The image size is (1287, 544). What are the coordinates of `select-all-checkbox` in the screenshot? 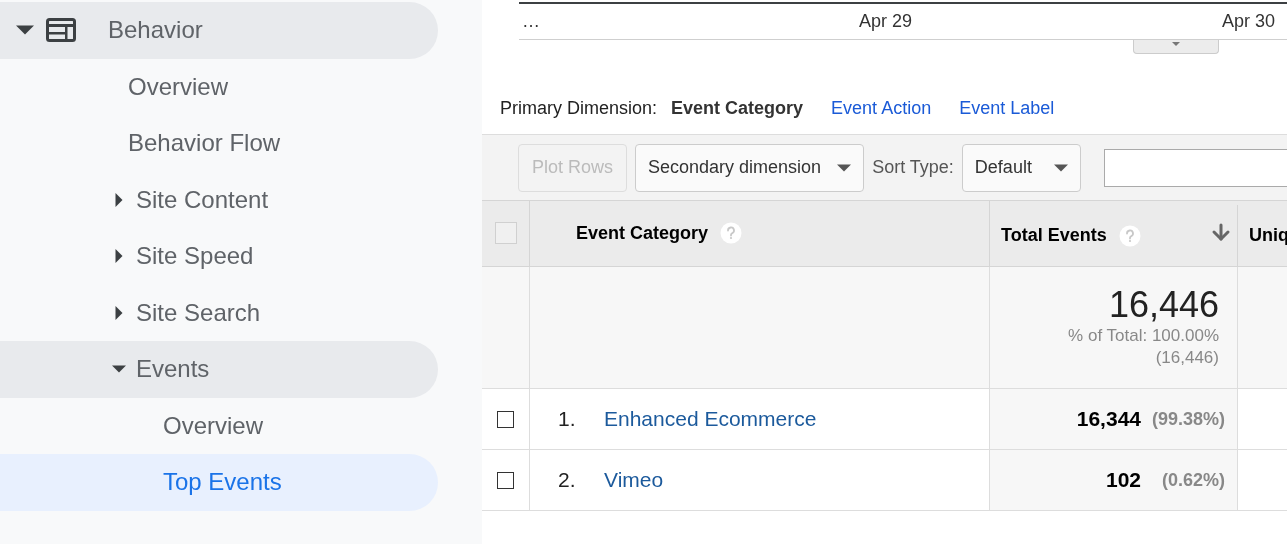 It's located at (505, 232).